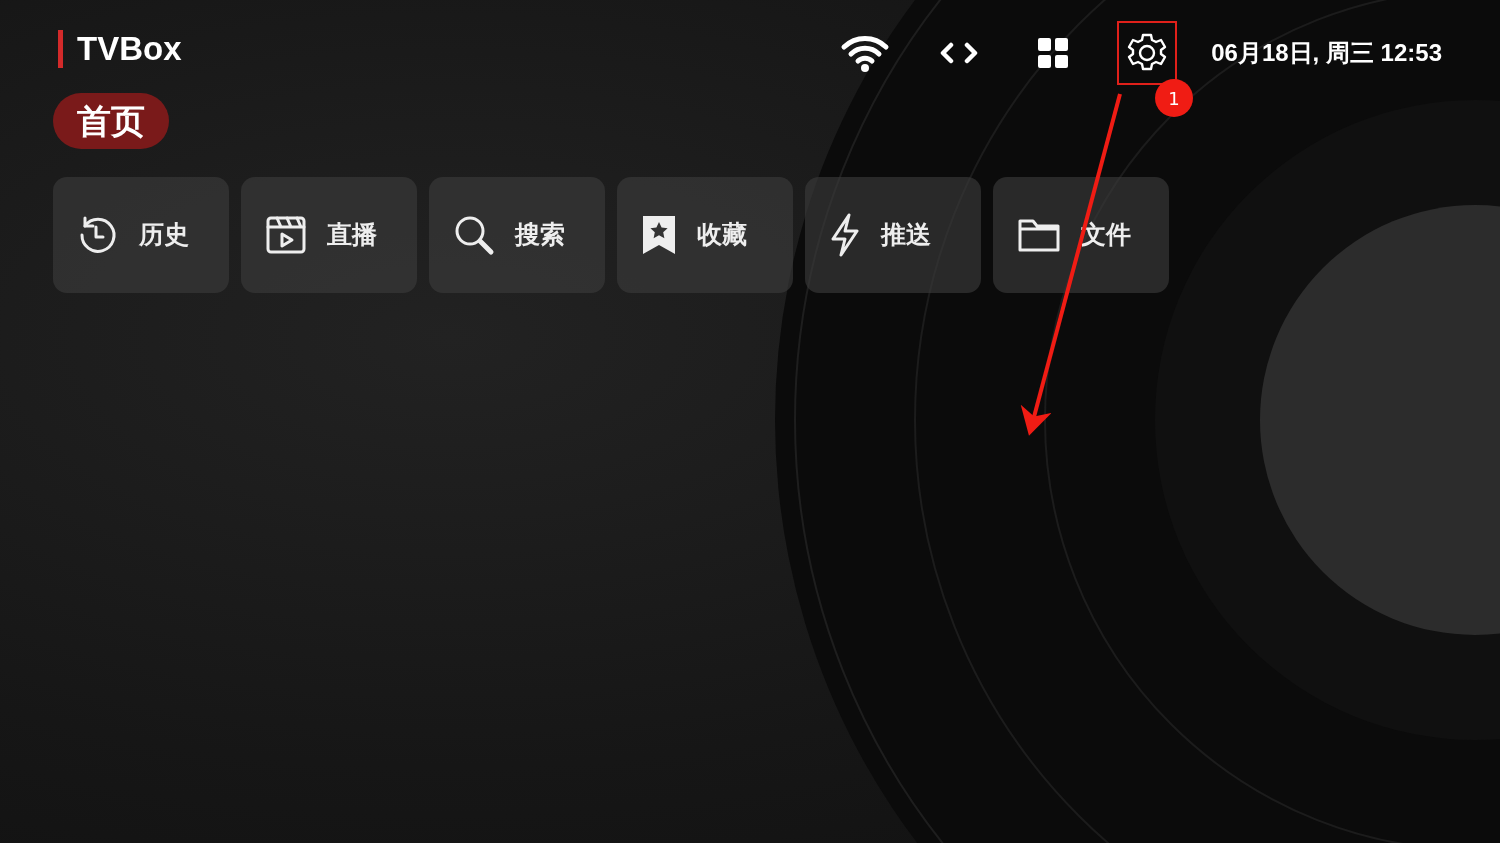 Image resolution: width=1500 pixels, height=843 pixels. What do you see at coordinates (474, 235) in the screenshot?
I see `search-icon` at bounding box center [474, 235].